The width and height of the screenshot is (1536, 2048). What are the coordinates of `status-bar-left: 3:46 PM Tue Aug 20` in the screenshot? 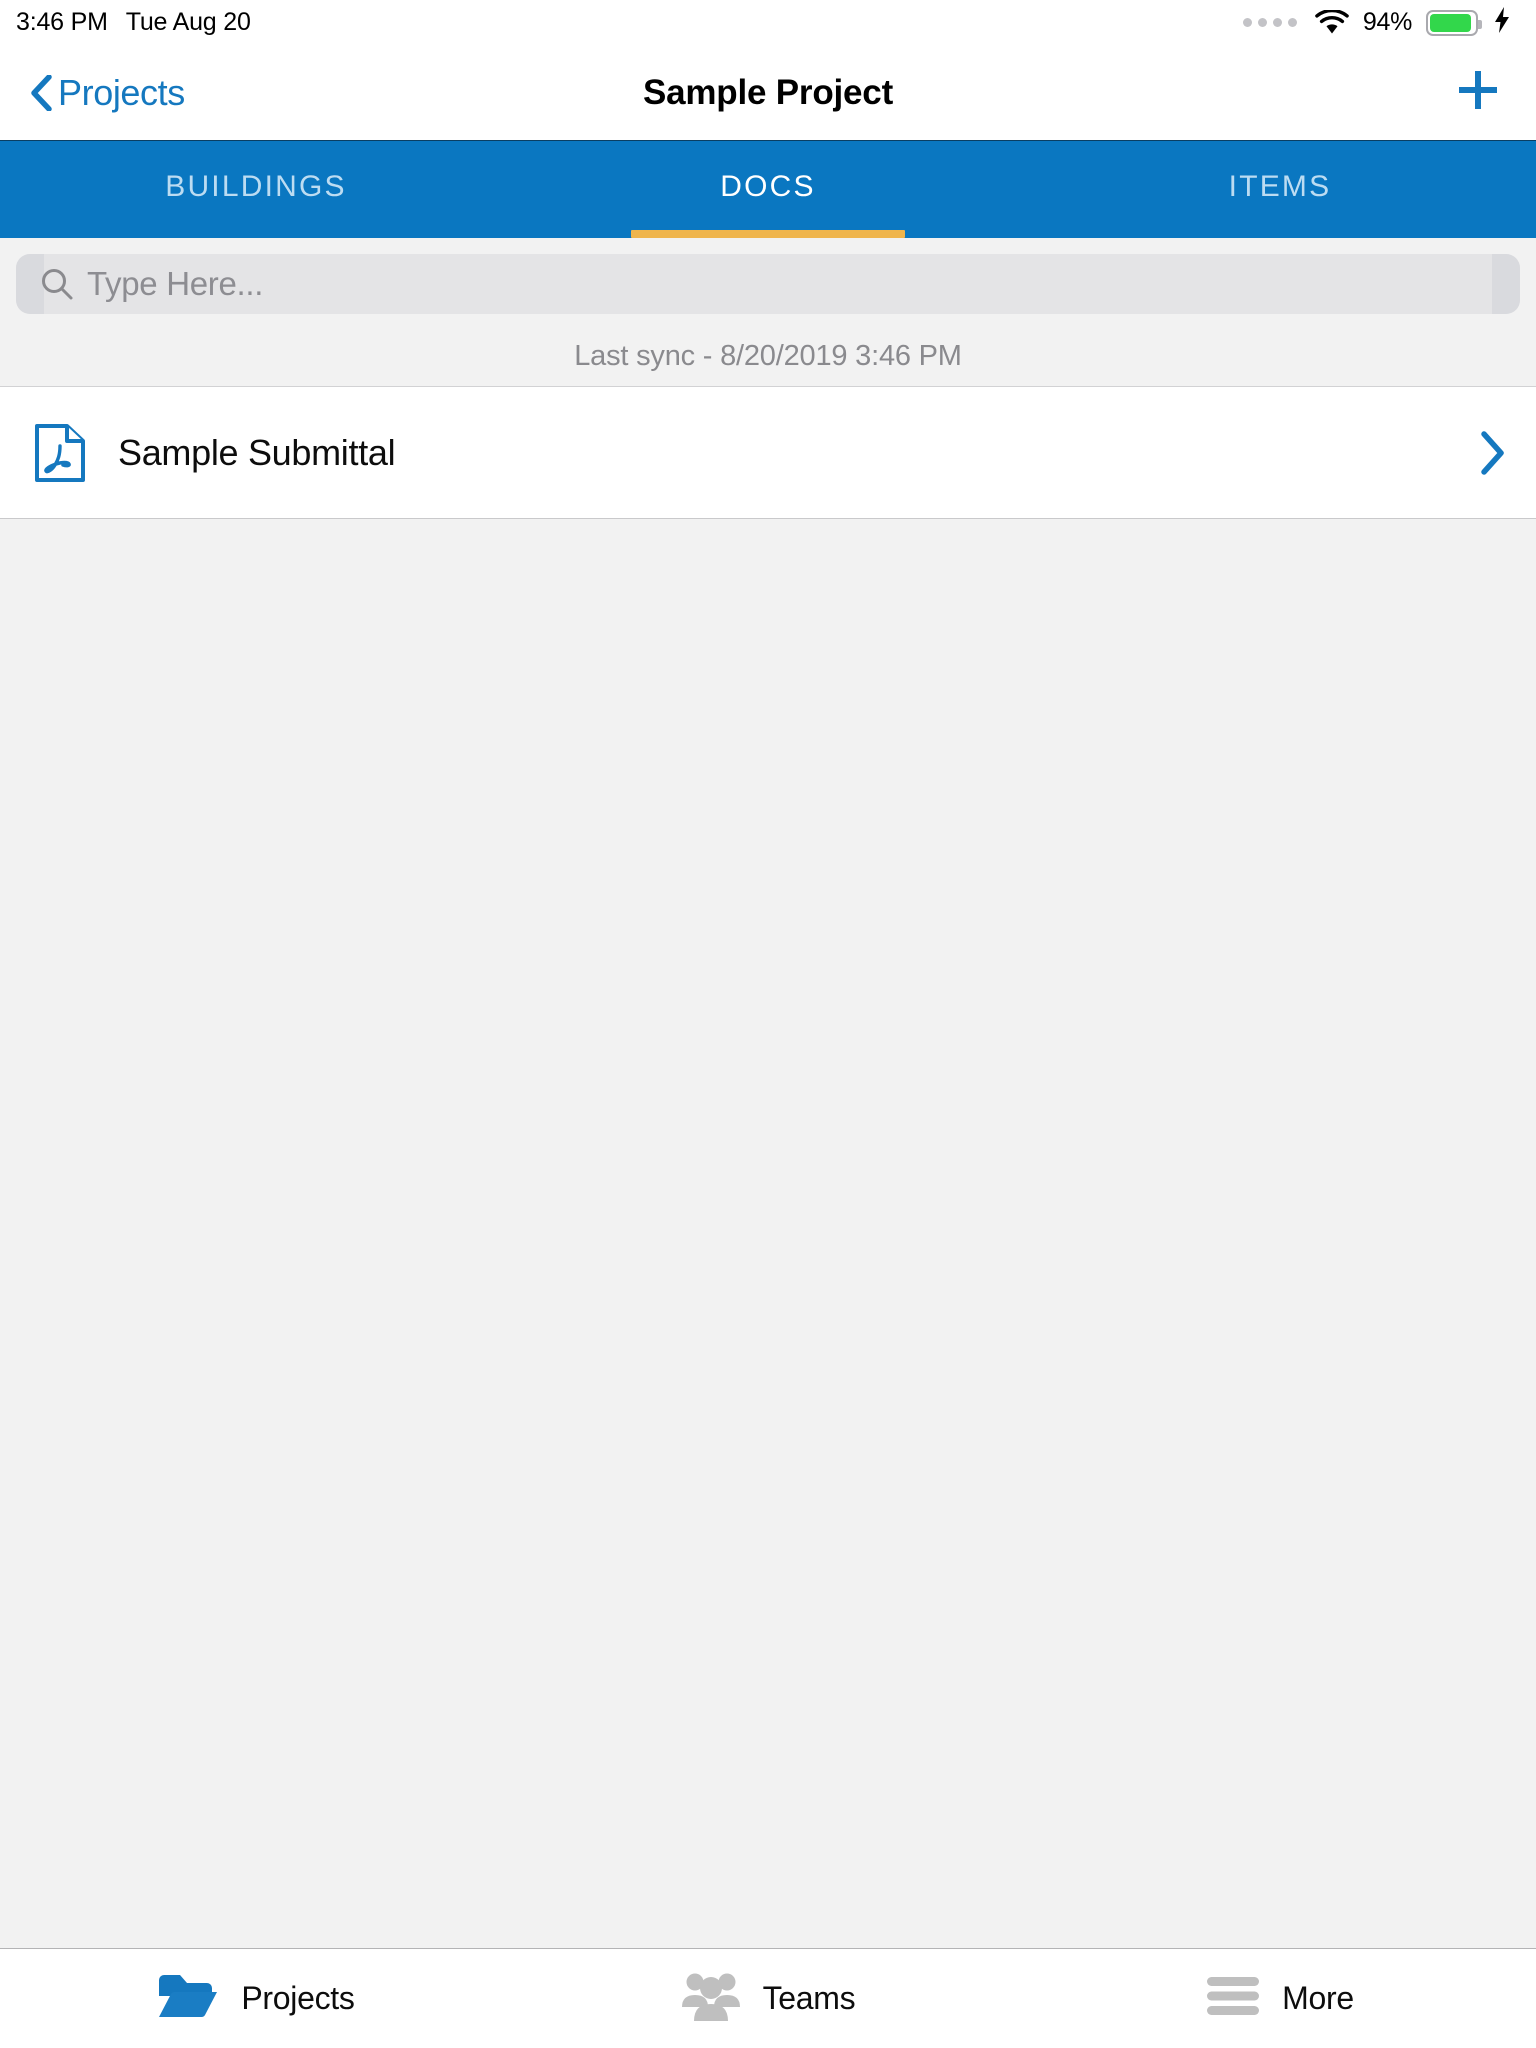 It's located at (133, 22).